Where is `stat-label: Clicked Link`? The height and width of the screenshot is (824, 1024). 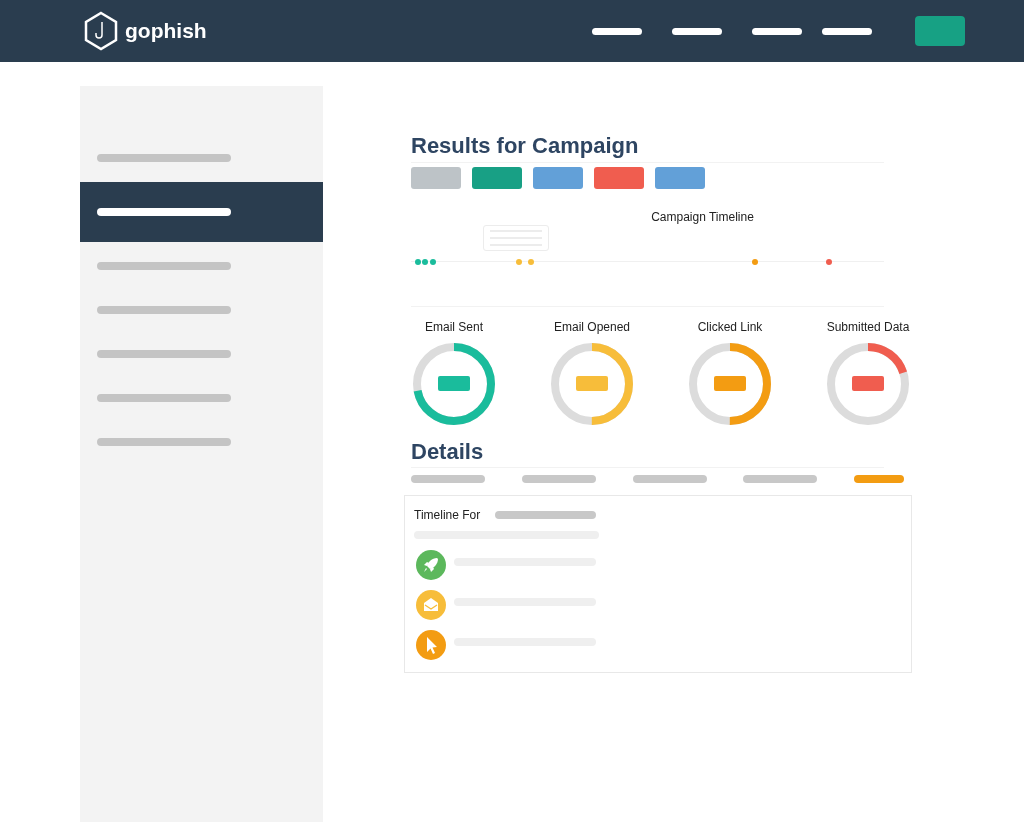 stat-label: Clicked Link is located at coordinates (730, 327).